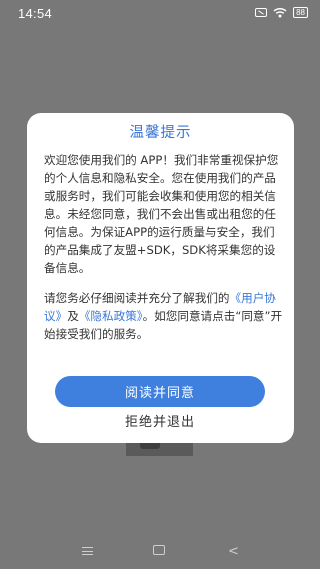  I want to click on sim-icon, so click(261, 12).